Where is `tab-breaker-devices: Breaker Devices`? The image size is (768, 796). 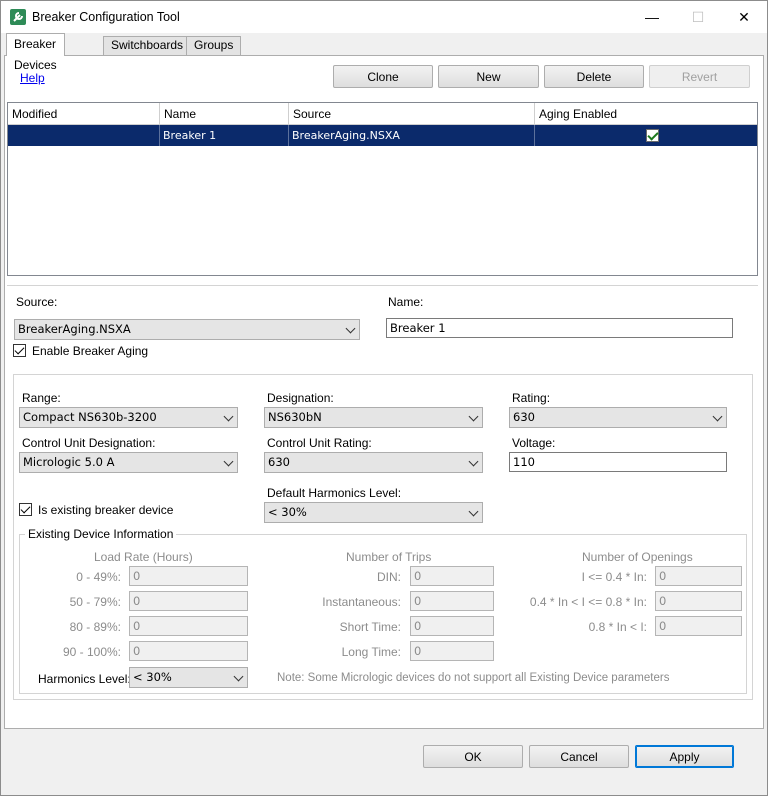 tab-breaker-devices: Breaker Devices is located at coordinates (35, 52).